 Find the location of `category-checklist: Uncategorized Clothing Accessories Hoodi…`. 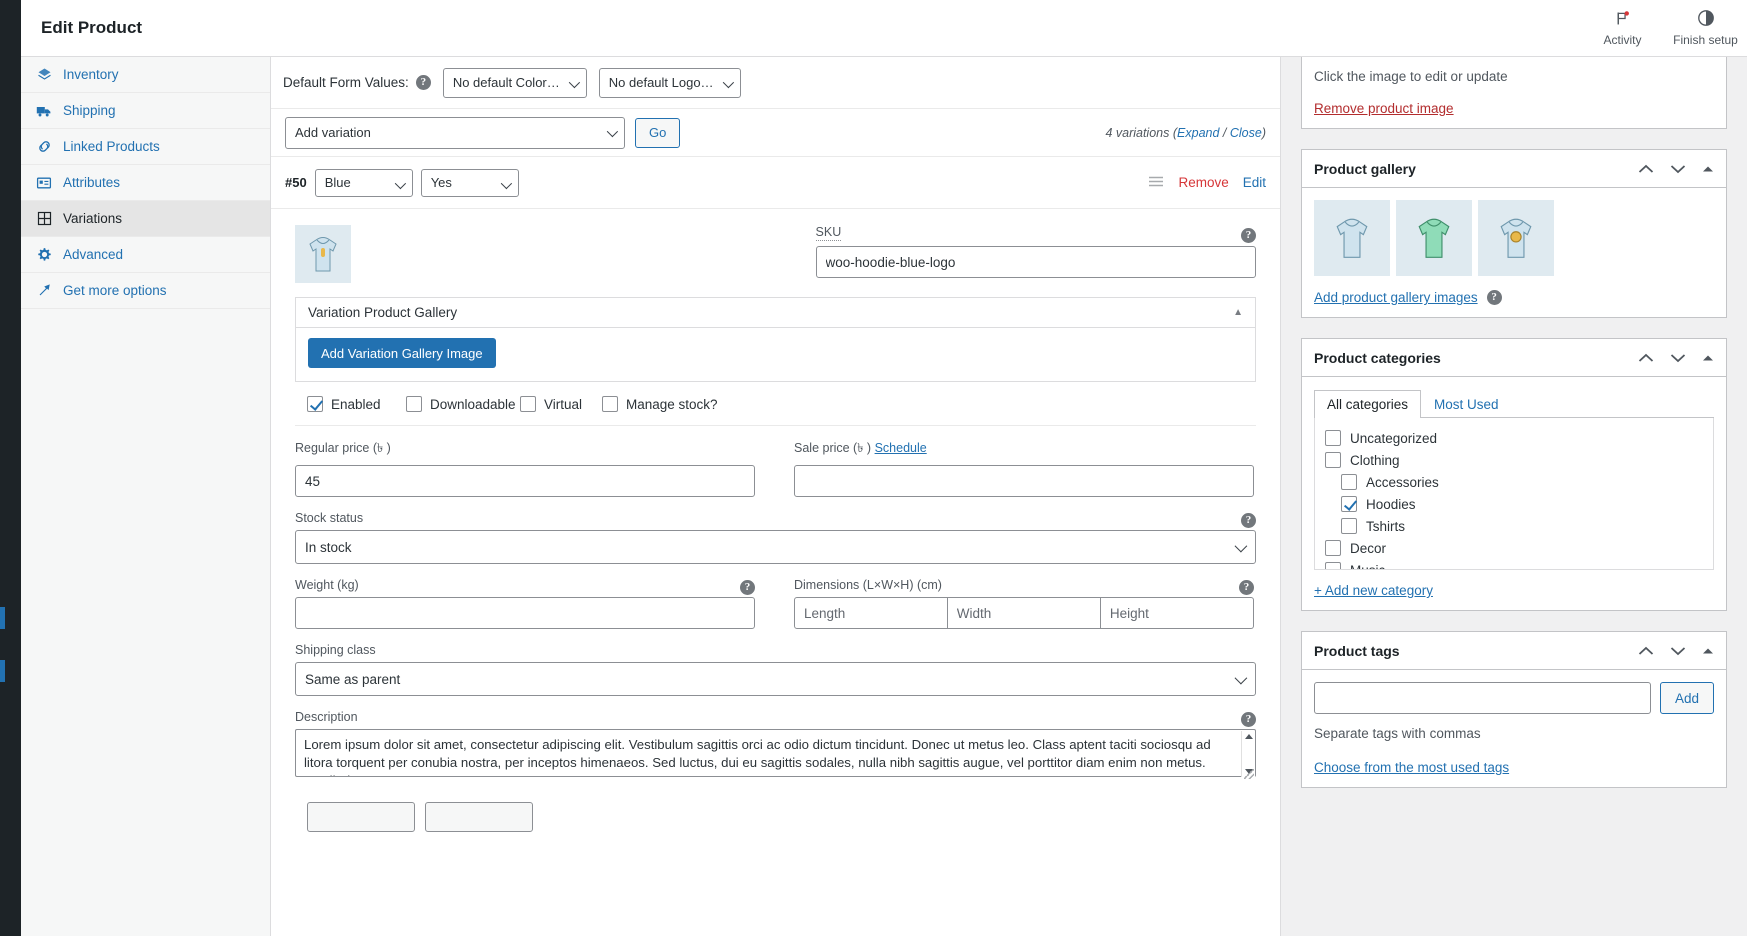

category-checklist: Uncategorized Clothing Accessories Hoodi… is located at coordinates (1514, 494).